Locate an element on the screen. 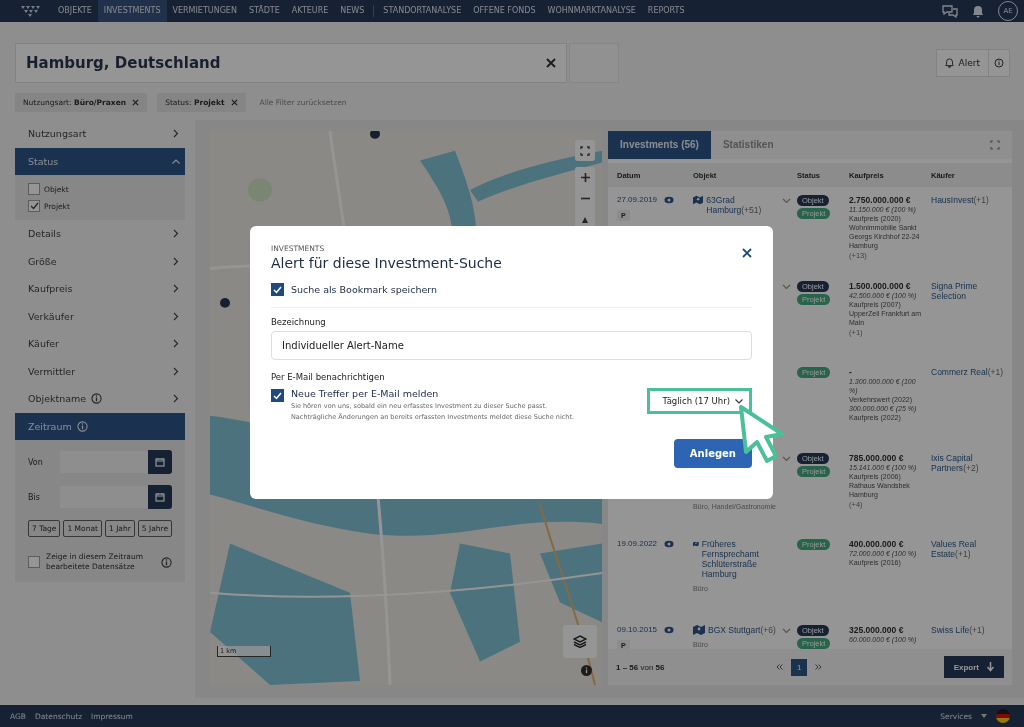  layers-button is located at coordinates (580, 641).